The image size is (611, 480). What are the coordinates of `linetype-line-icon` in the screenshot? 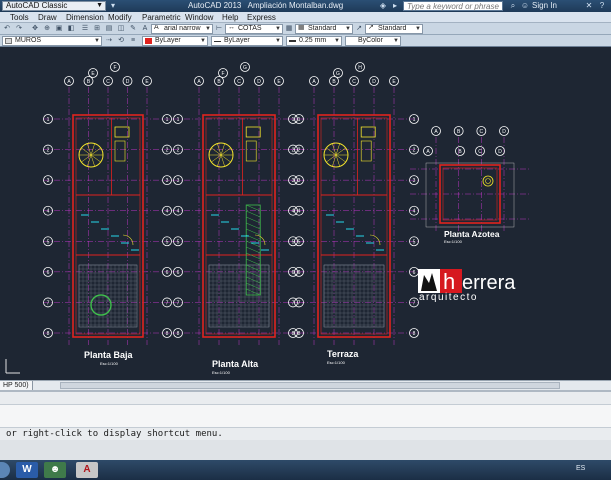 It's located at (217, 41).